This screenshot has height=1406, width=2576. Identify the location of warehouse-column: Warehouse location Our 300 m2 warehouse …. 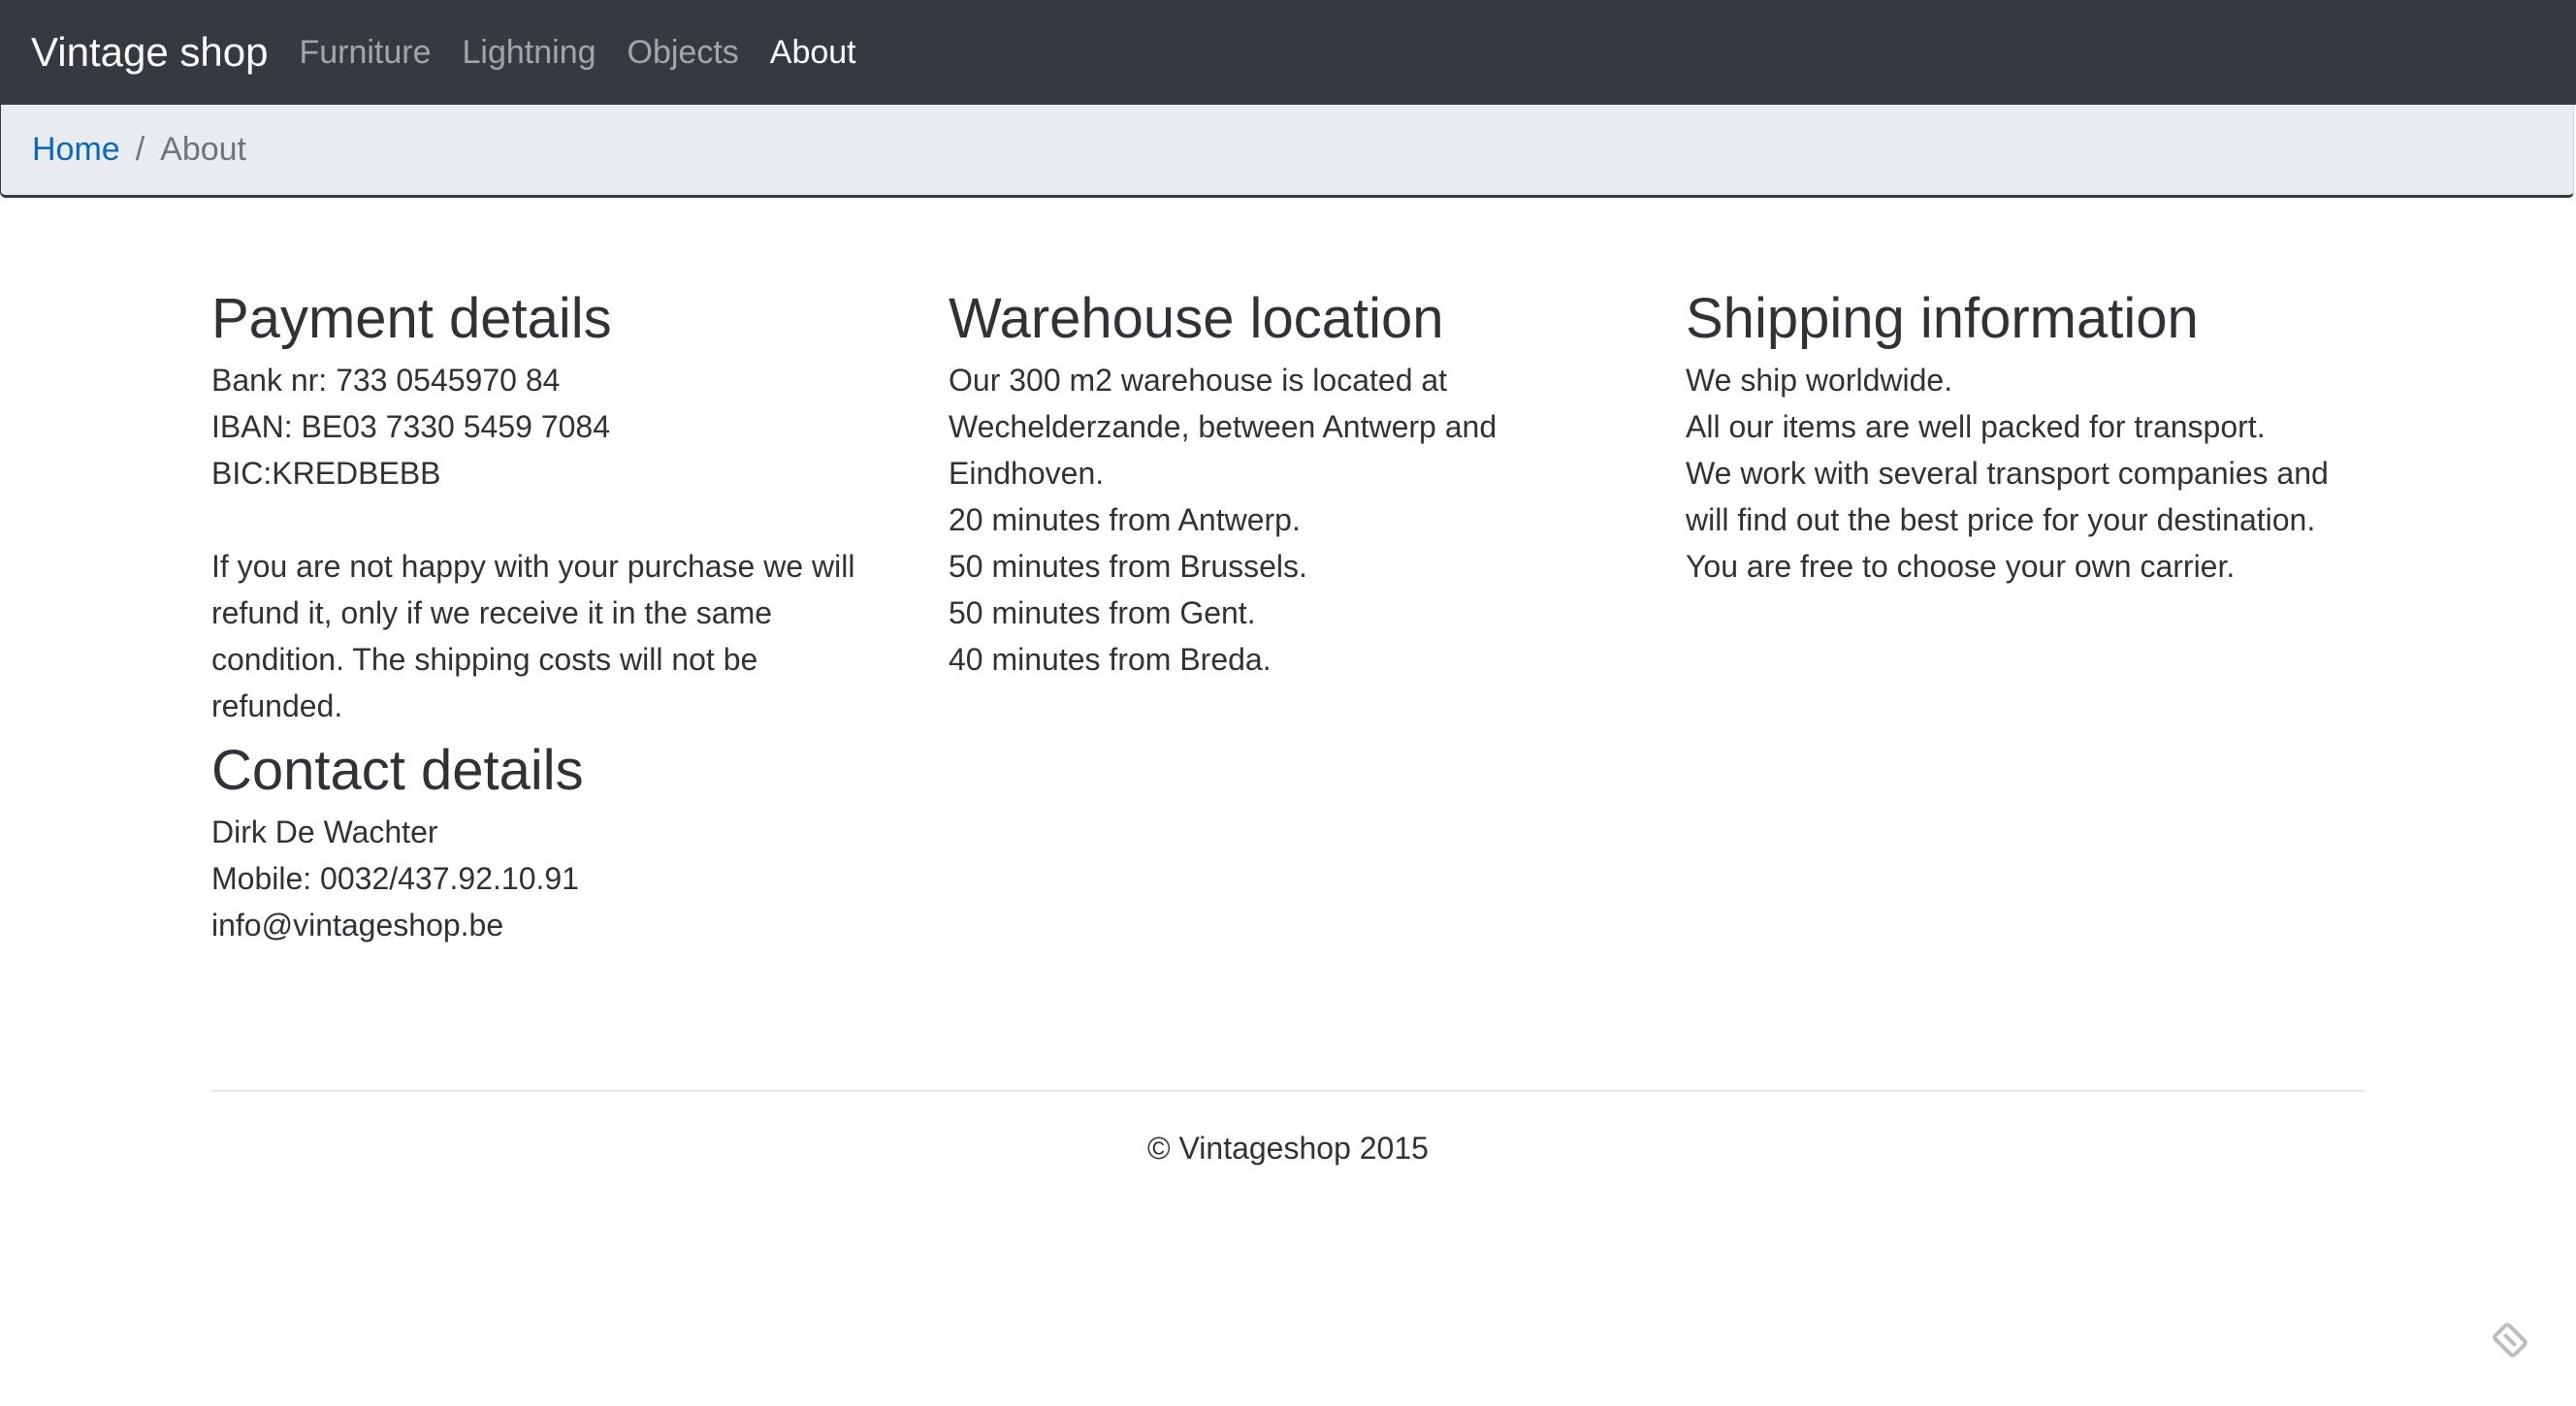
(1288, 482).